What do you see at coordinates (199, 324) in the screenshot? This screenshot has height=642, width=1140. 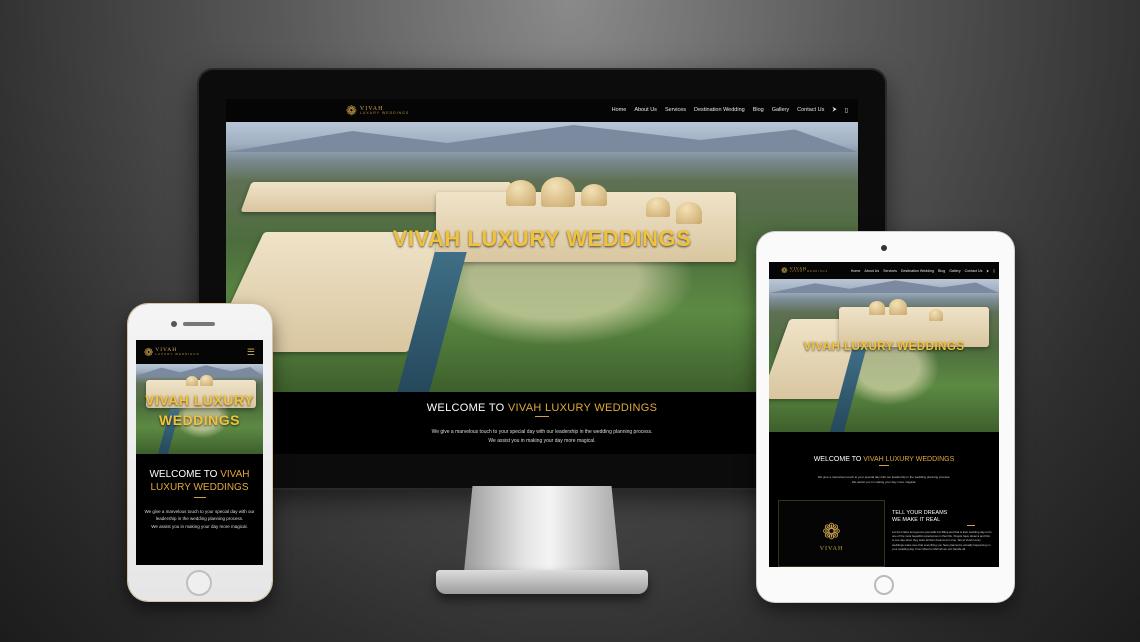 I see `phone-speaker` at bounding box center [199, 324].